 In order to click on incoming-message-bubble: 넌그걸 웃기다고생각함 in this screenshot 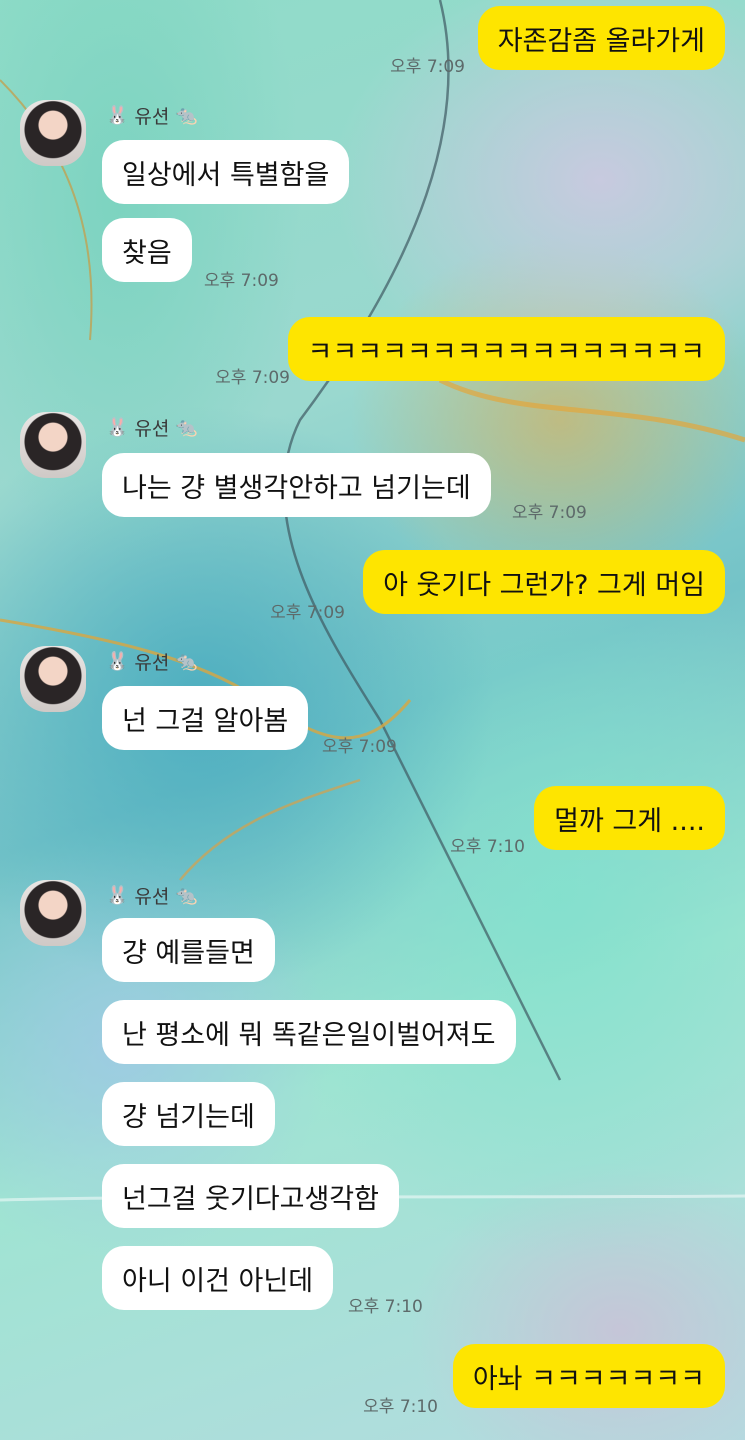, I will do `click(250, 1196)`.